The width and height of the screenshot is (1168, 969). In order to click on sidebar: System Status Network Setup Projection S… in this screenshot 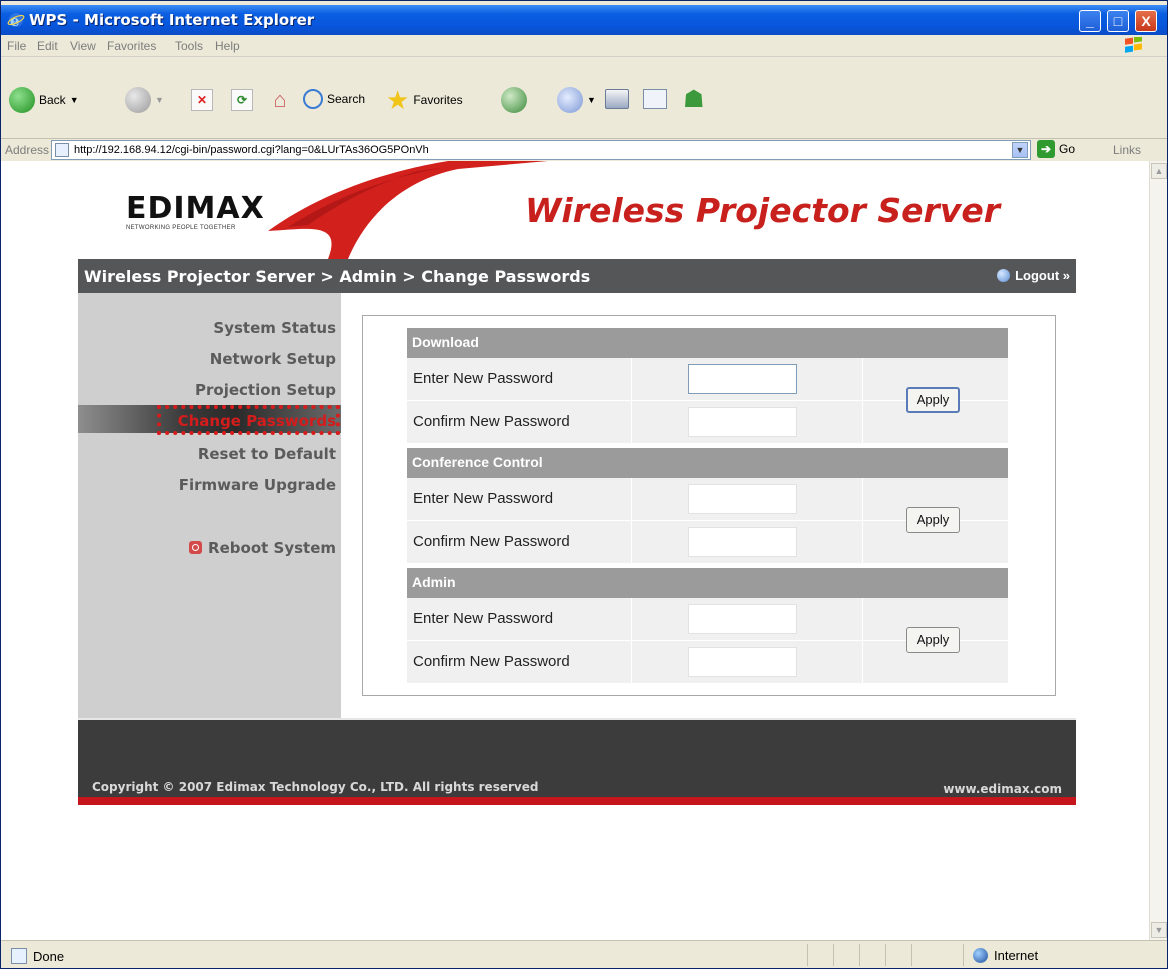, I will do `click(209, 505)`.